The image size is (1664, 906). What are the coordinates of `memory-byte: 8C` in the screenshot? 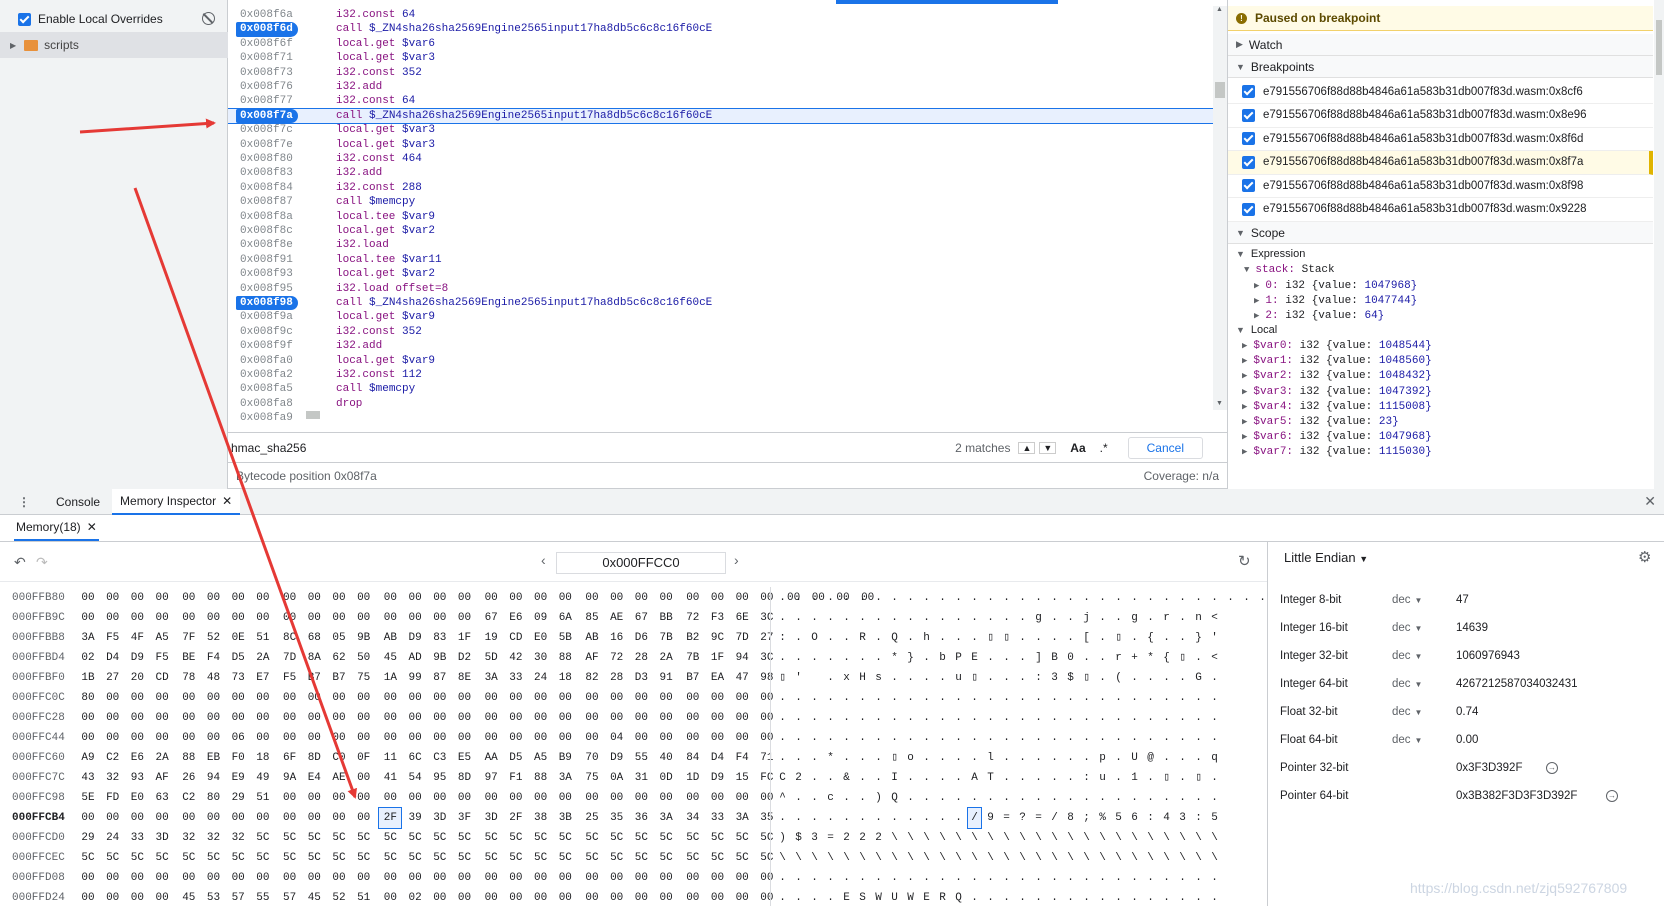 It's located at (290, 638).